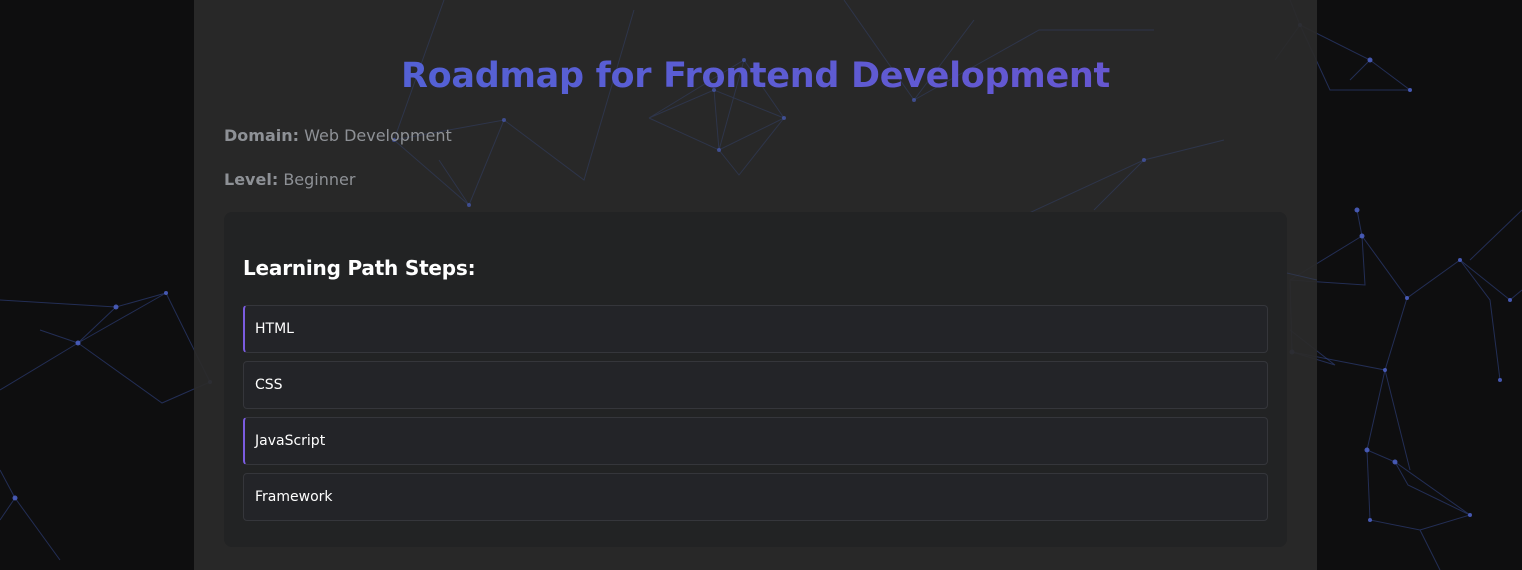 The width and height of the screenshot is (1522, 570). What do you see at coordinates (755, 441) in the screenshot?
I see `step-javascript: JavaScript` at bounding box center [755, 441].